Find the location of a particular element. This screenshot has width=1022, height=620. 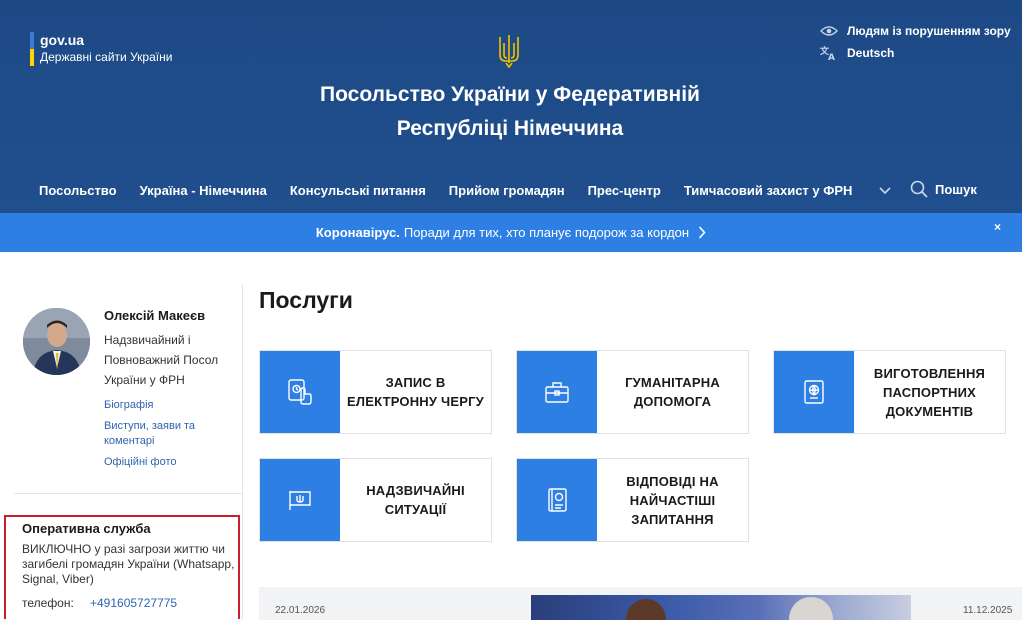

language-link: 文A Deutsch is located at coordinates (920, 53).